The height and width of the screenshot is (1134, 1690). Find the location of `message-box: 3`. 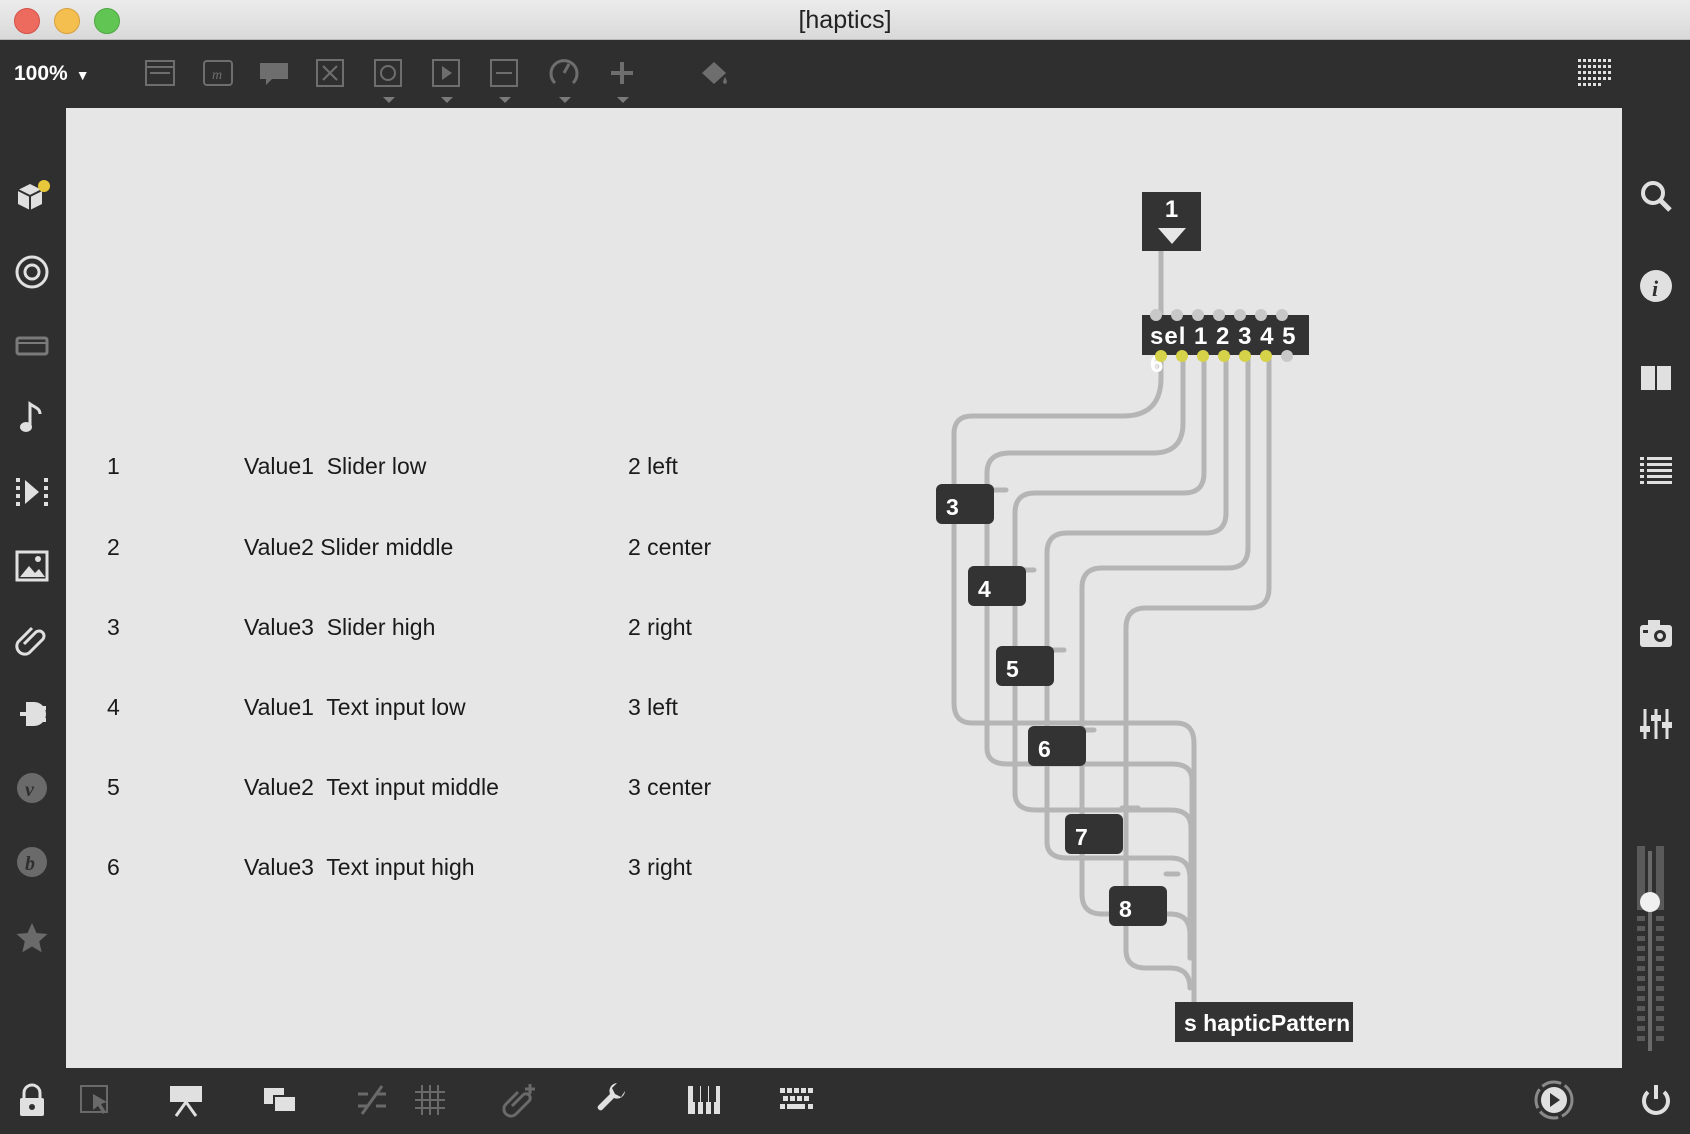

message-box: 3 is located at coordinates (965, 504).